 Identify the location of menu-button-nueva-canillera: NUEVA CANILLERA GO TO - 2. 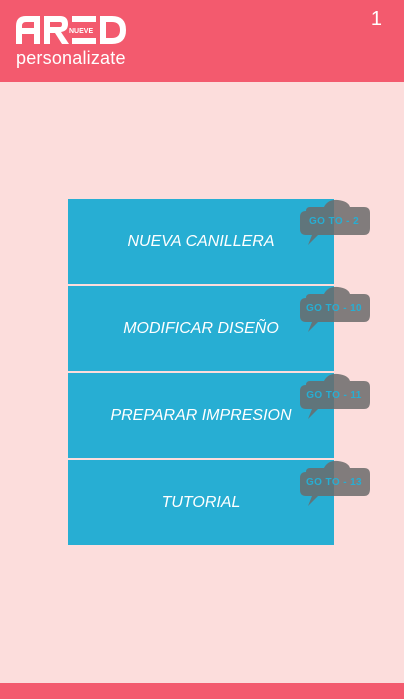
(219, 241).